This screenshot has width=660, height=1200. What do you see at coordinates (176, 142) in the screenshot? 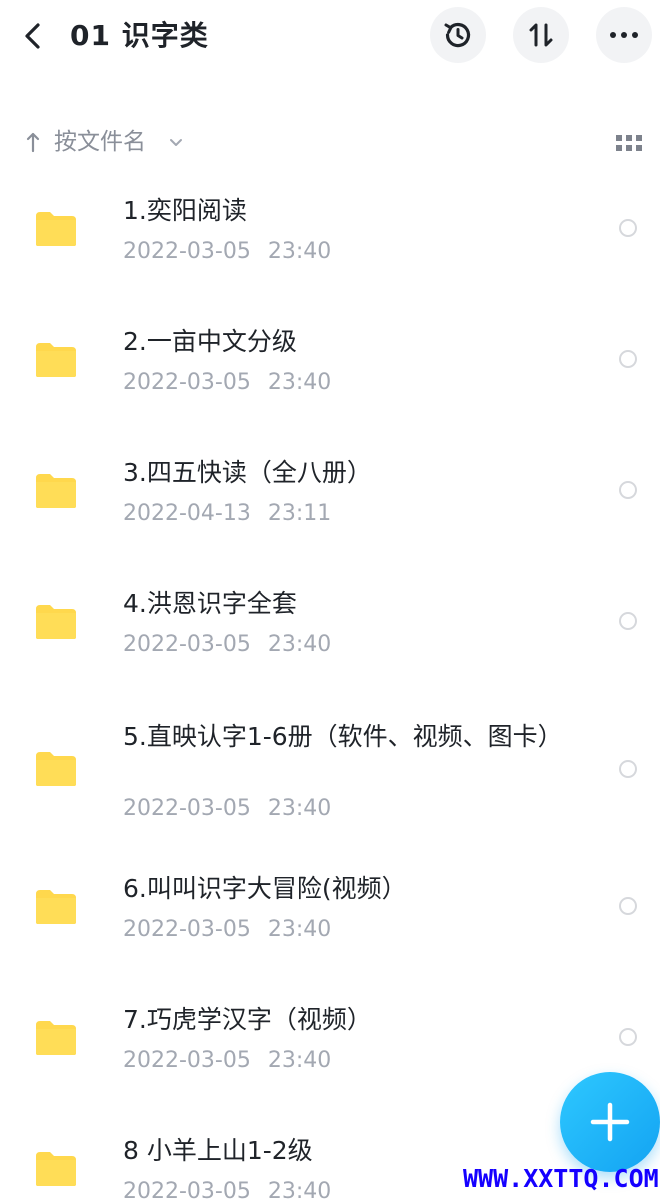
I see `chevron-down-icon` at bounding box center [176, 142].